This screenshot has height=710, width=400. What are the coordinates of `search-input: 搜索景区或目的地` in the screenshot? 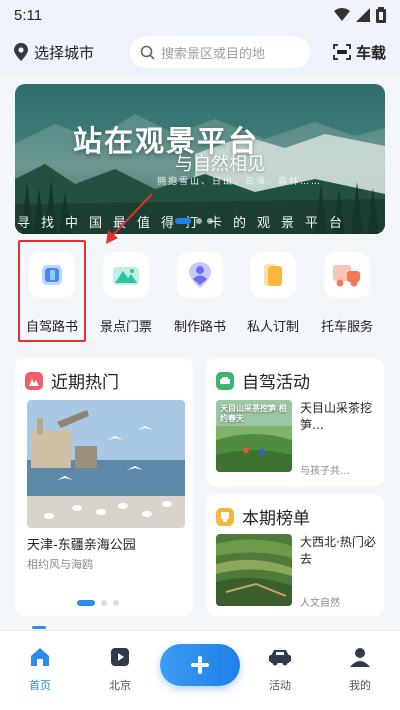 It's located at (220, 52).